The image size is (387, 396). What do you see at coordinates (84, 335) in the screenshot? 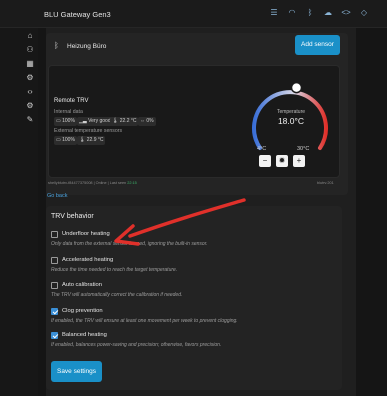
I see `balanced-heating-label: Balanced heating` at bounding box center [84, 335].